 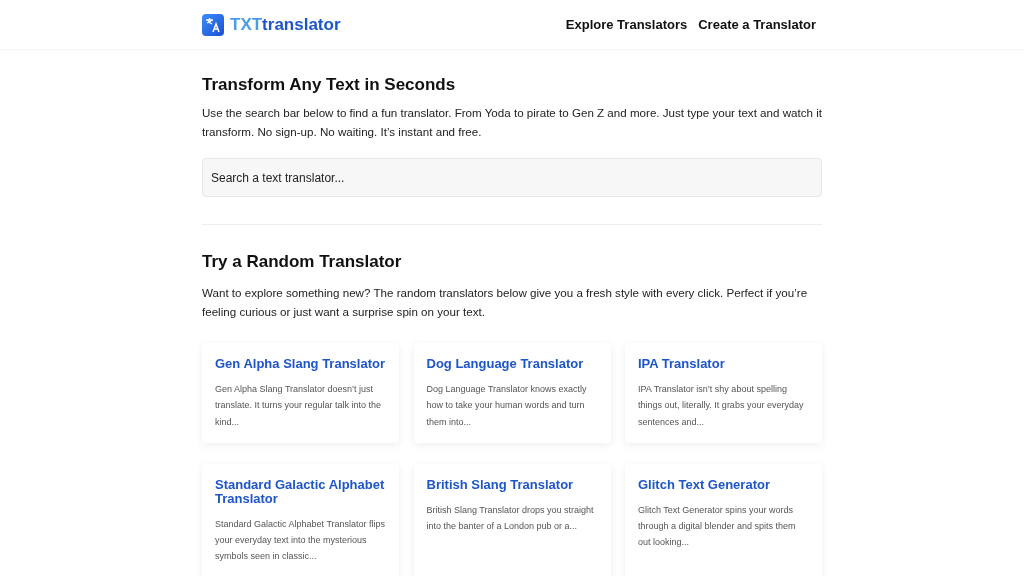 I want to click on card-title: Glitch Text Generator, so click(x=723, y=484).